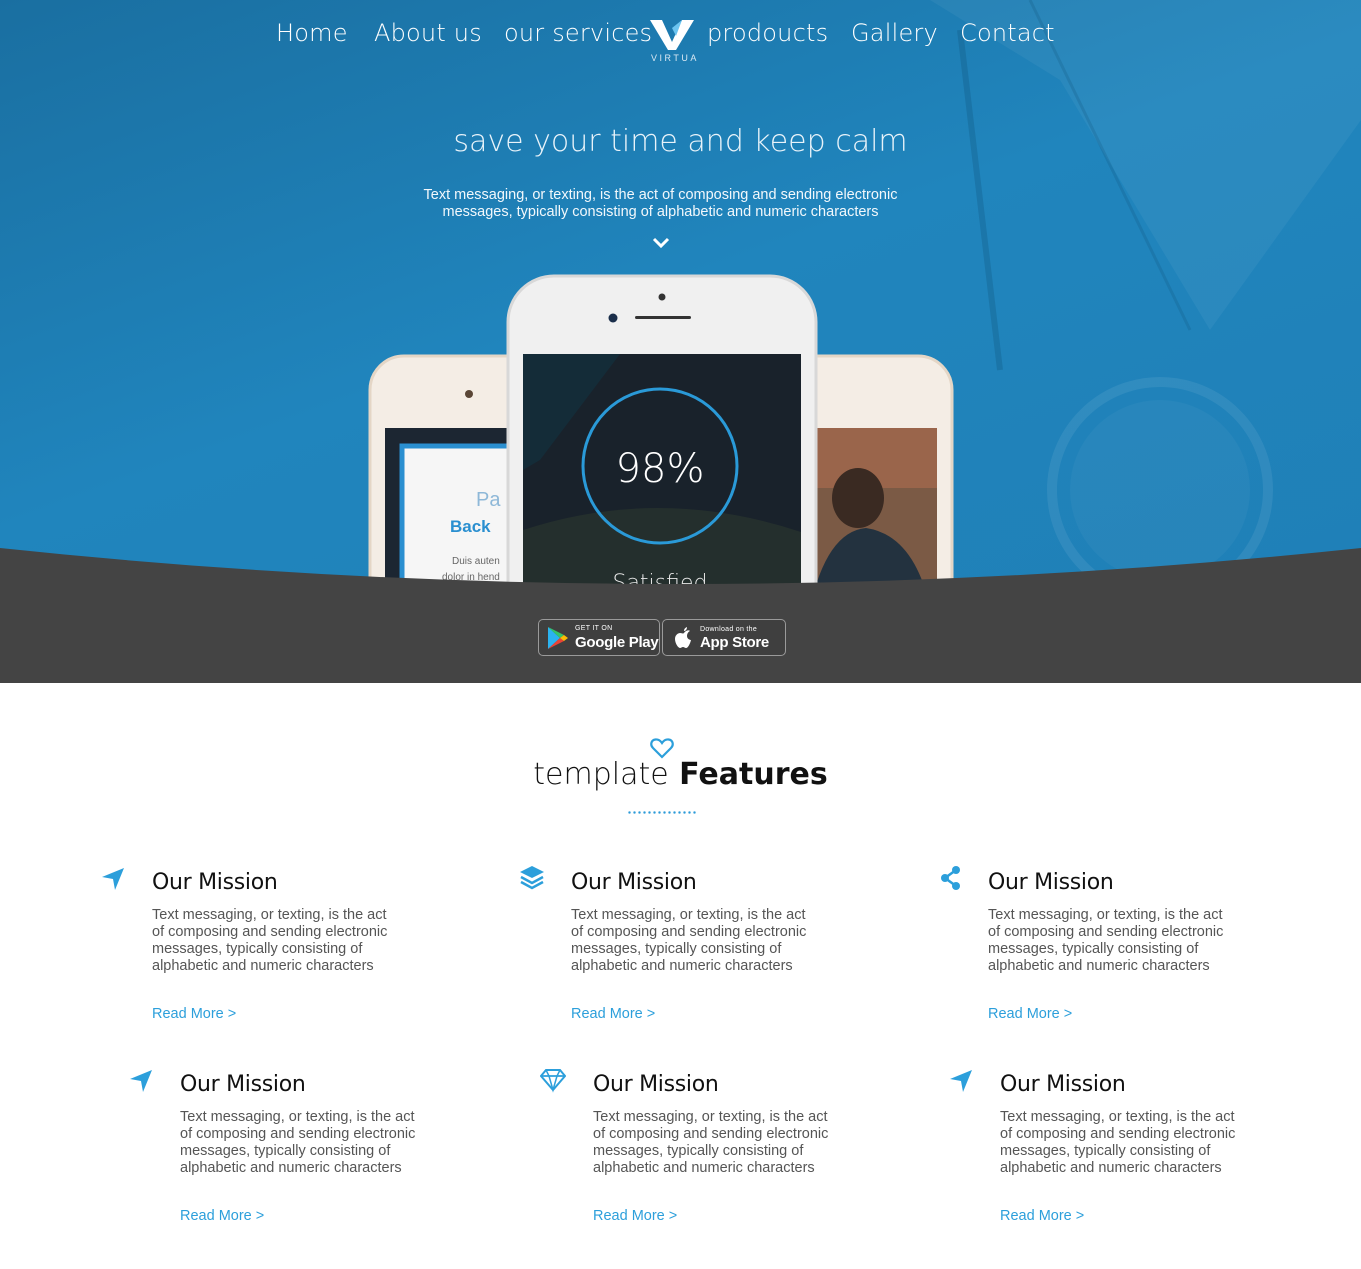 The image size is (1361, 1269). Describe the element at coordinates (675, 58) in the screenshot. I see `logo-text: VIRTUA` at that location.